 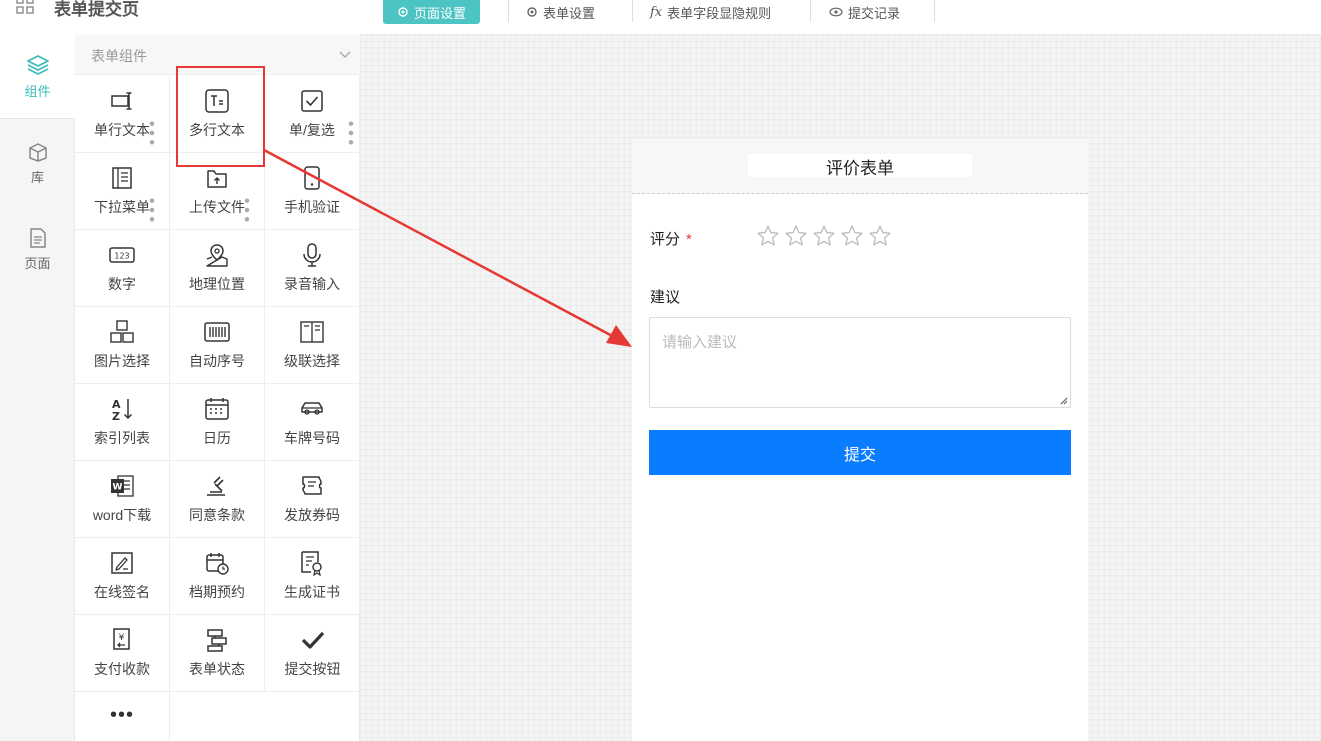 What do you see at coordinates (122, 438) in the screenshot?
I see `component-label: 索引列表` at bounding box center [122, 438].